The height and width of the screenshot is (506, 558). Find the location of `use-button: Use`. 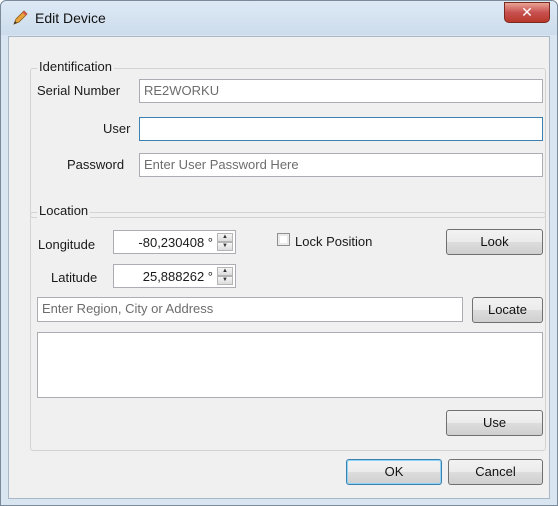

use-button: Use is located at coordinates (494, 423).